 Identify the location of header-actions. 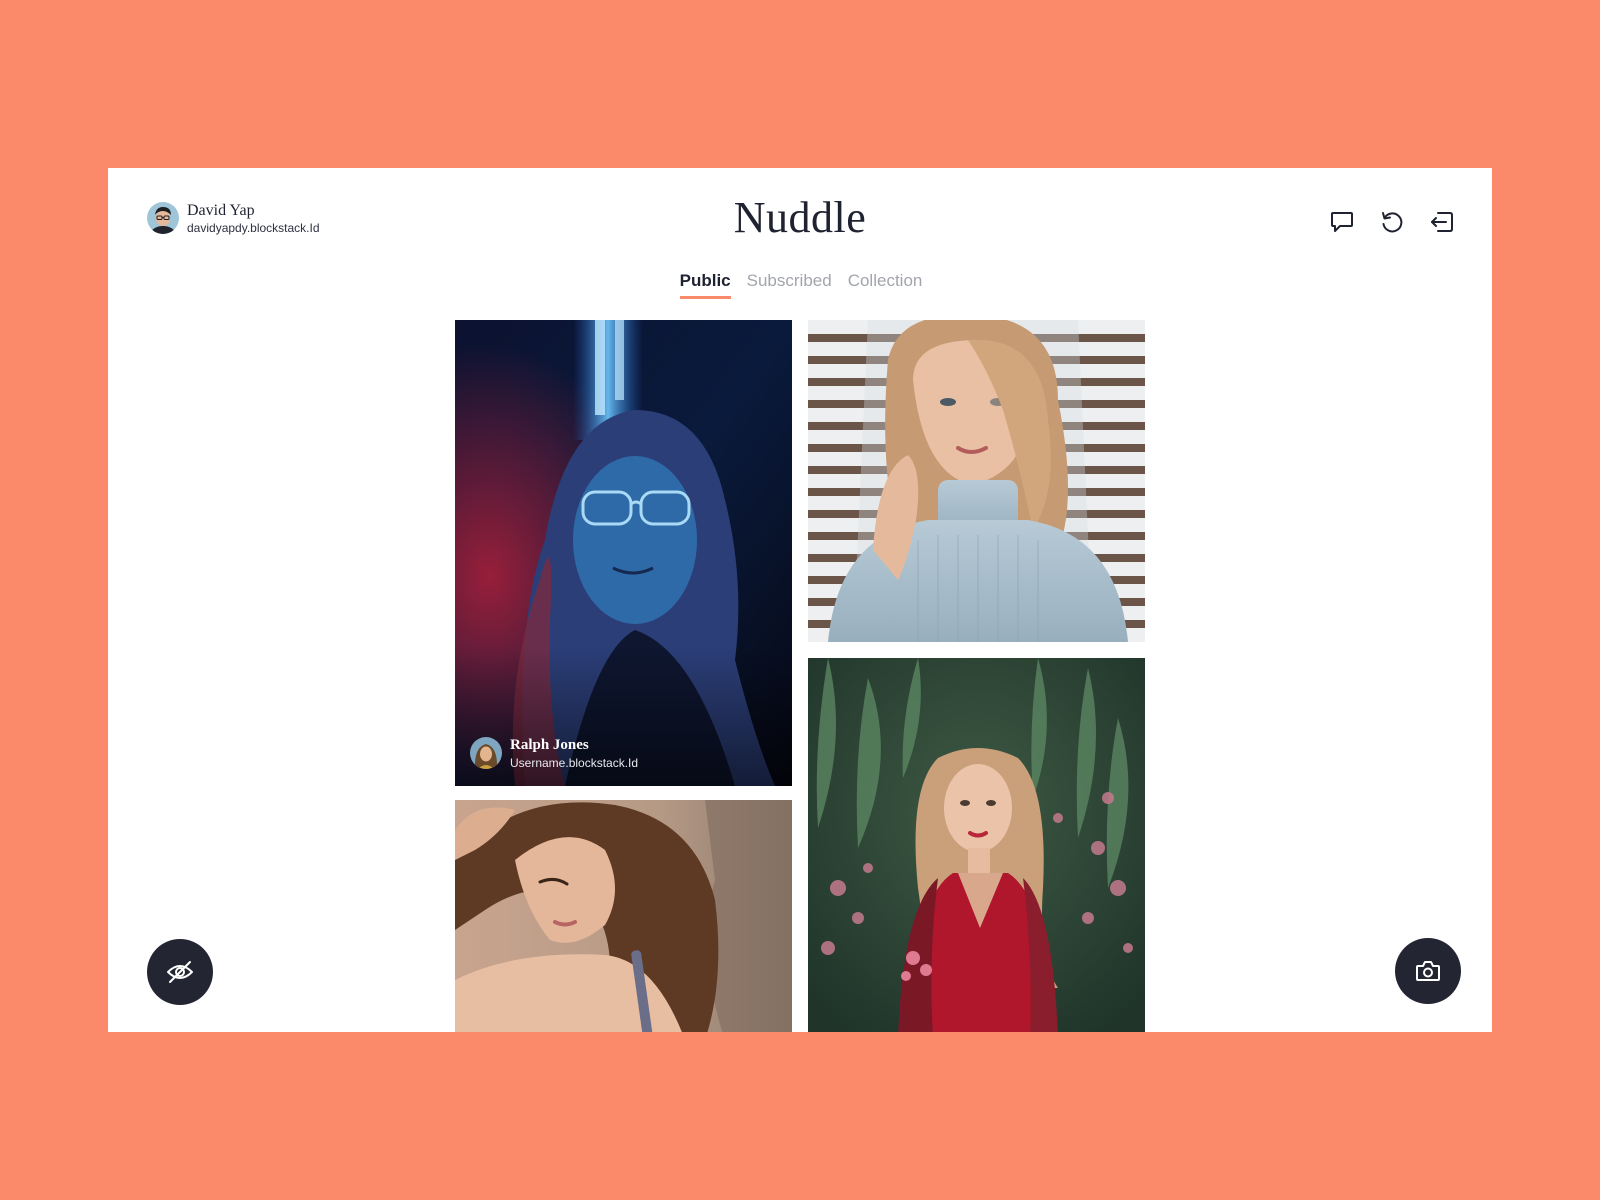
(1392, 222).